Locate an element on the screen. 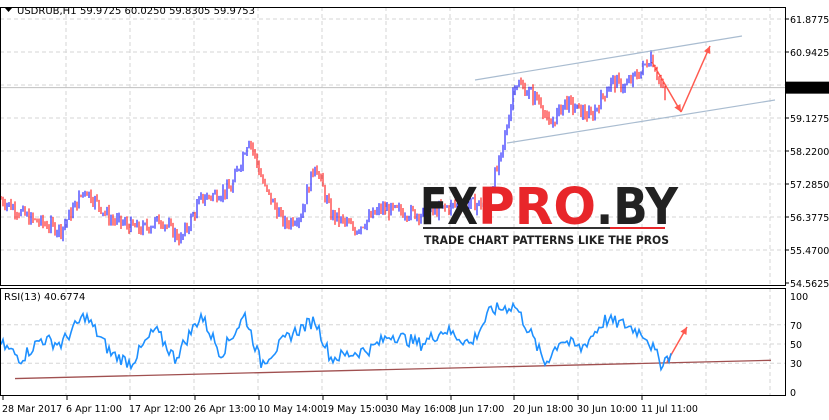 The height and width of the screenshot is (420, 829). rsi-tick-label: 100 is located at coordinates (799, 297).